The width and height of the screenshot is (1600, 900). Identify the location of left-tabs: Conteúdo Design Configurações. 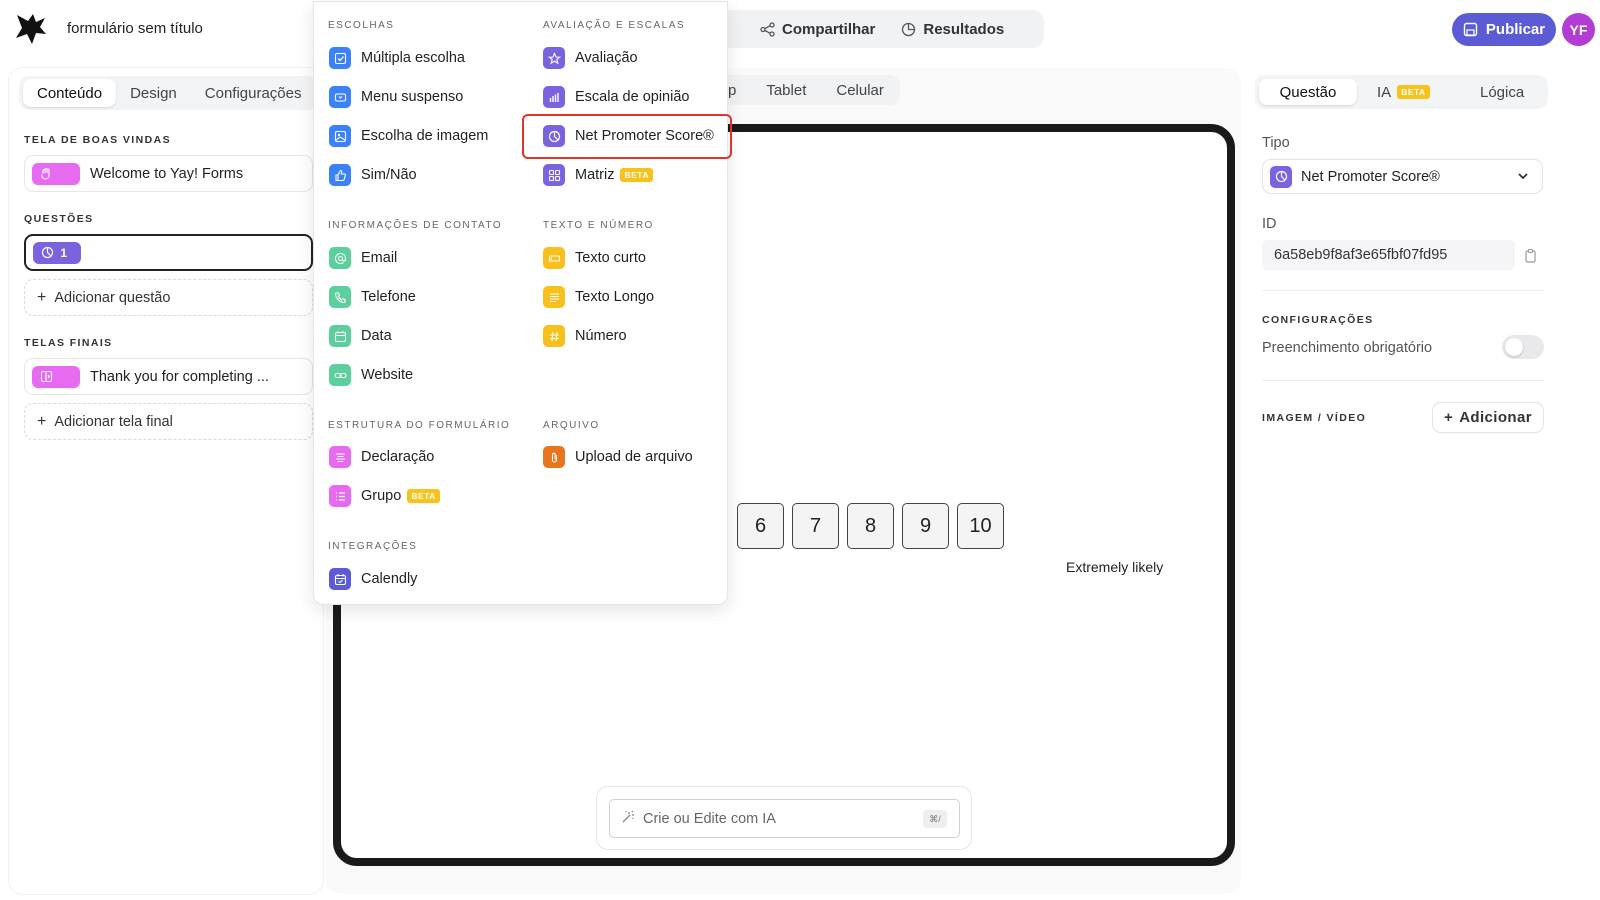
(168, 93).